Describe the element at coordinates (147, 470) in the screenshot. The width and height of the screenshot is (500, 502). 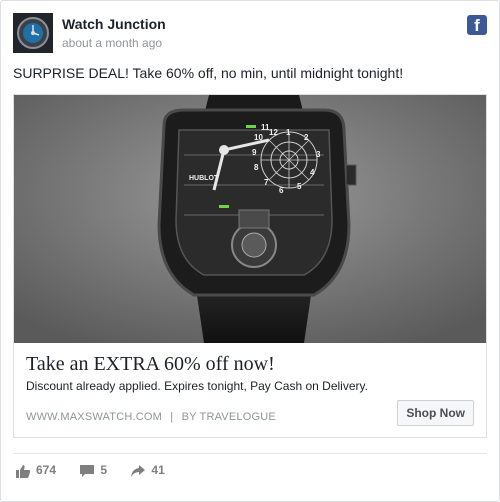
I see `shares-count: 41` at that location.